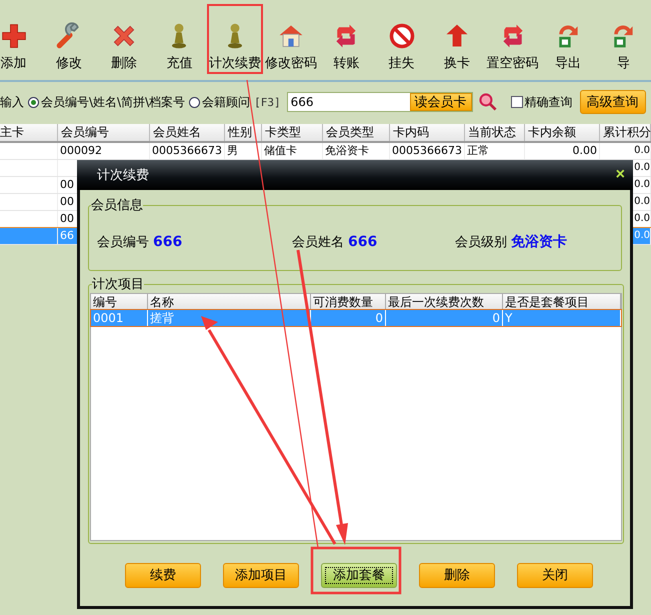  Describe the element at coordinates (457, 575) in the screenshot. I see `dialog-button: 删除` at that location.